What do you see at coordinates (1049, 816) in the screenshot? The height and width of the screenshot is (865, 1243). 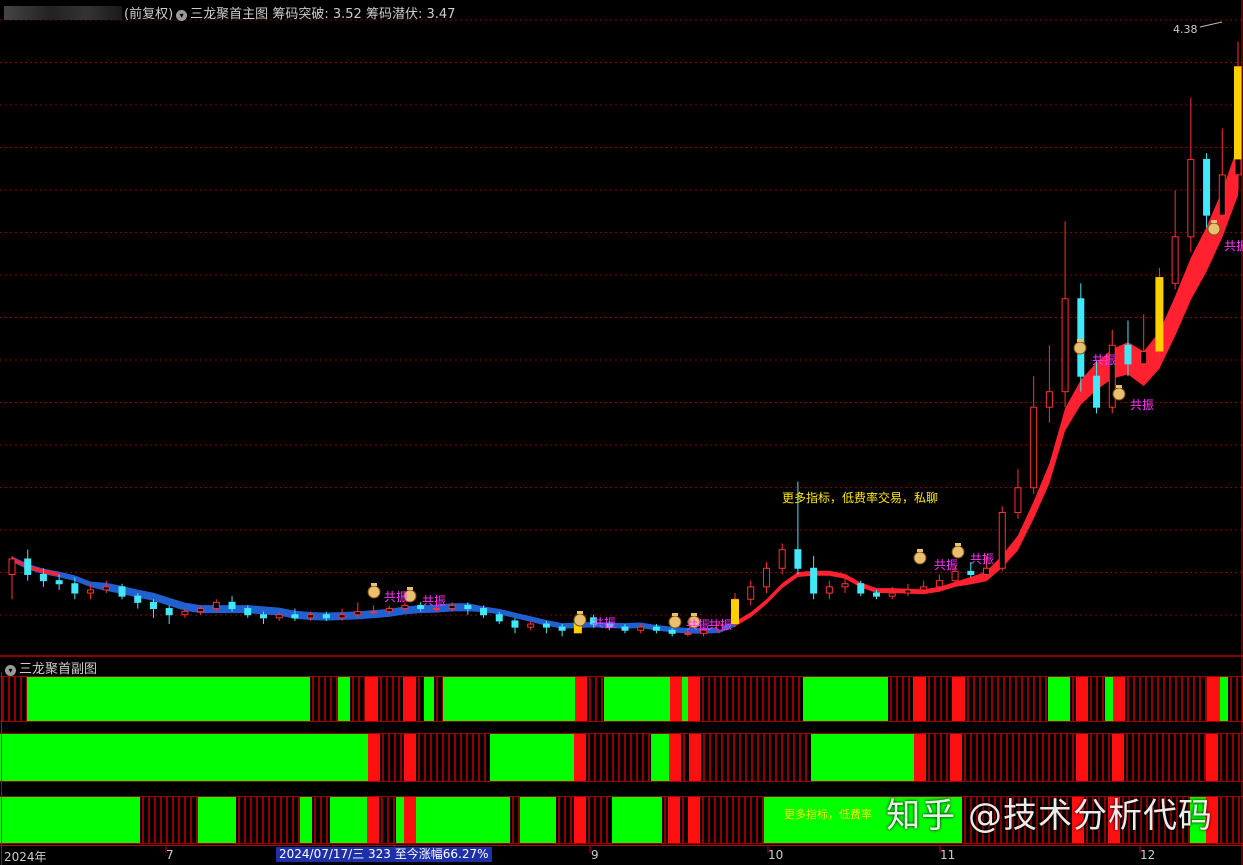 I see `watermark: 知乎 @技术分析代码` at bounding box center [1049, 816].